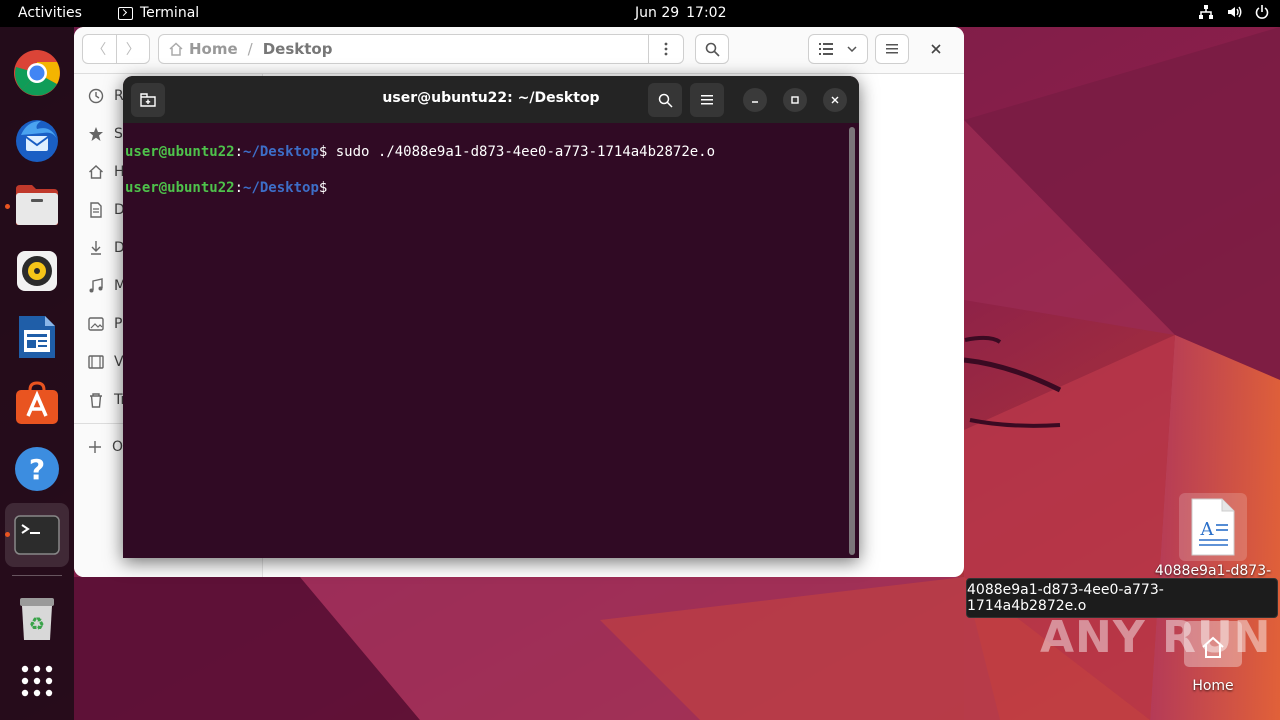  Describe the element at coordinates (491, 99) in the screenshot. I see `terminal-titlebar: user@ubuntu22: ~/Desktop` at that location.